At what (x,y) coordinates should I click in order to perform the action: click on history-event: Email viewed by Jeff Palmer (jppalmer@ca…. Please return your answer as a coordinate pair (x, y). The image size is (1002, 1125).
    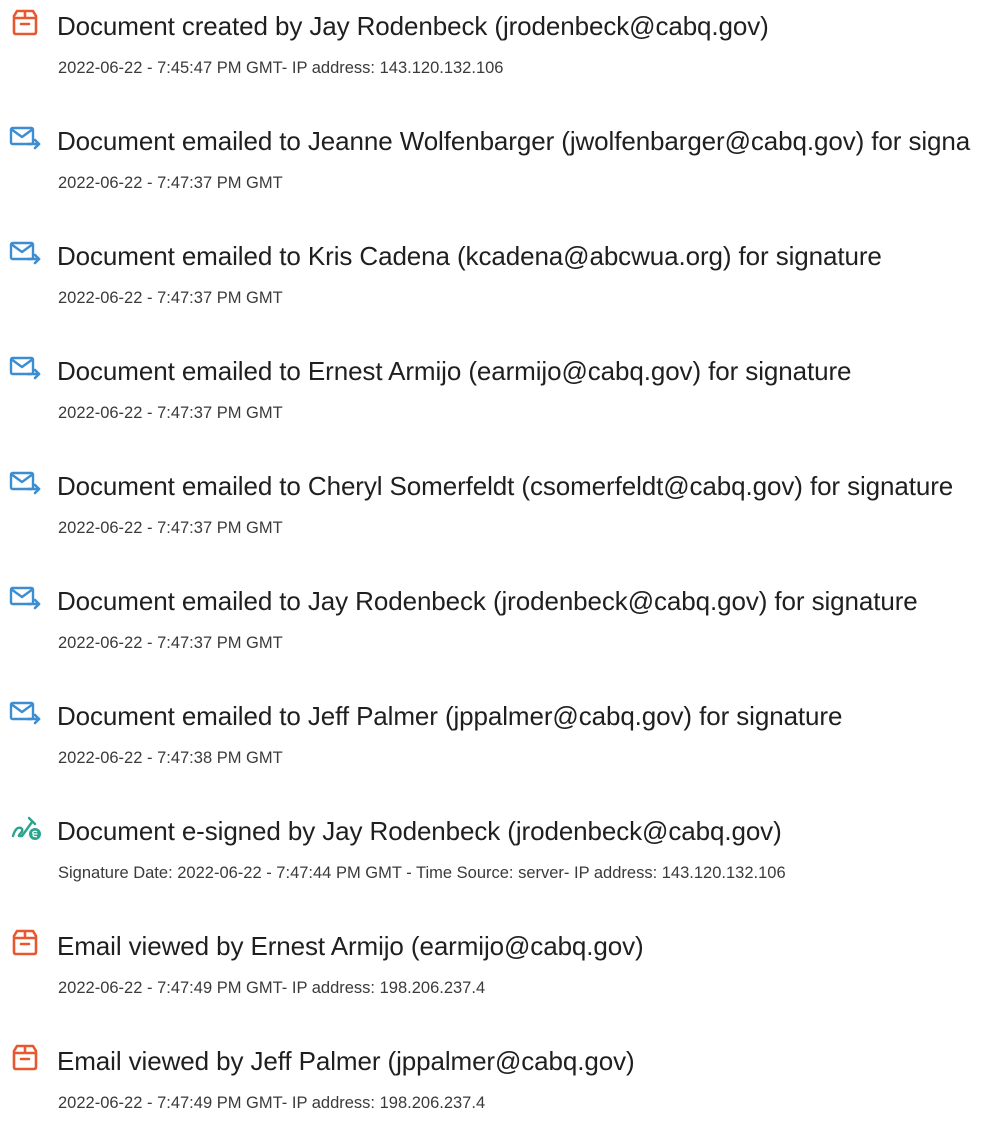
    Looking at the image, I should click on (501, 1080).